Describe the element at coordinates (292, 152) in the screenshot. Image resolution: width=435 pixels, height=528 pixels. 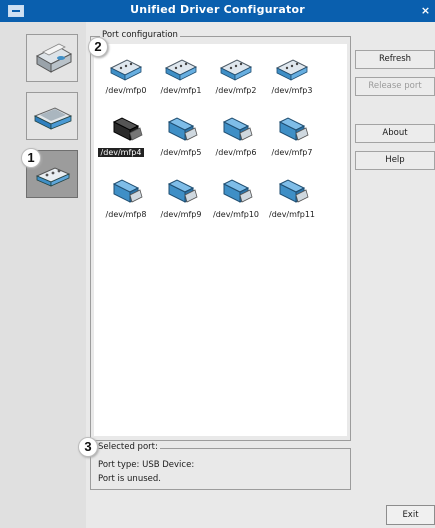
I see `port-label: /dev/mfp7` at that location.